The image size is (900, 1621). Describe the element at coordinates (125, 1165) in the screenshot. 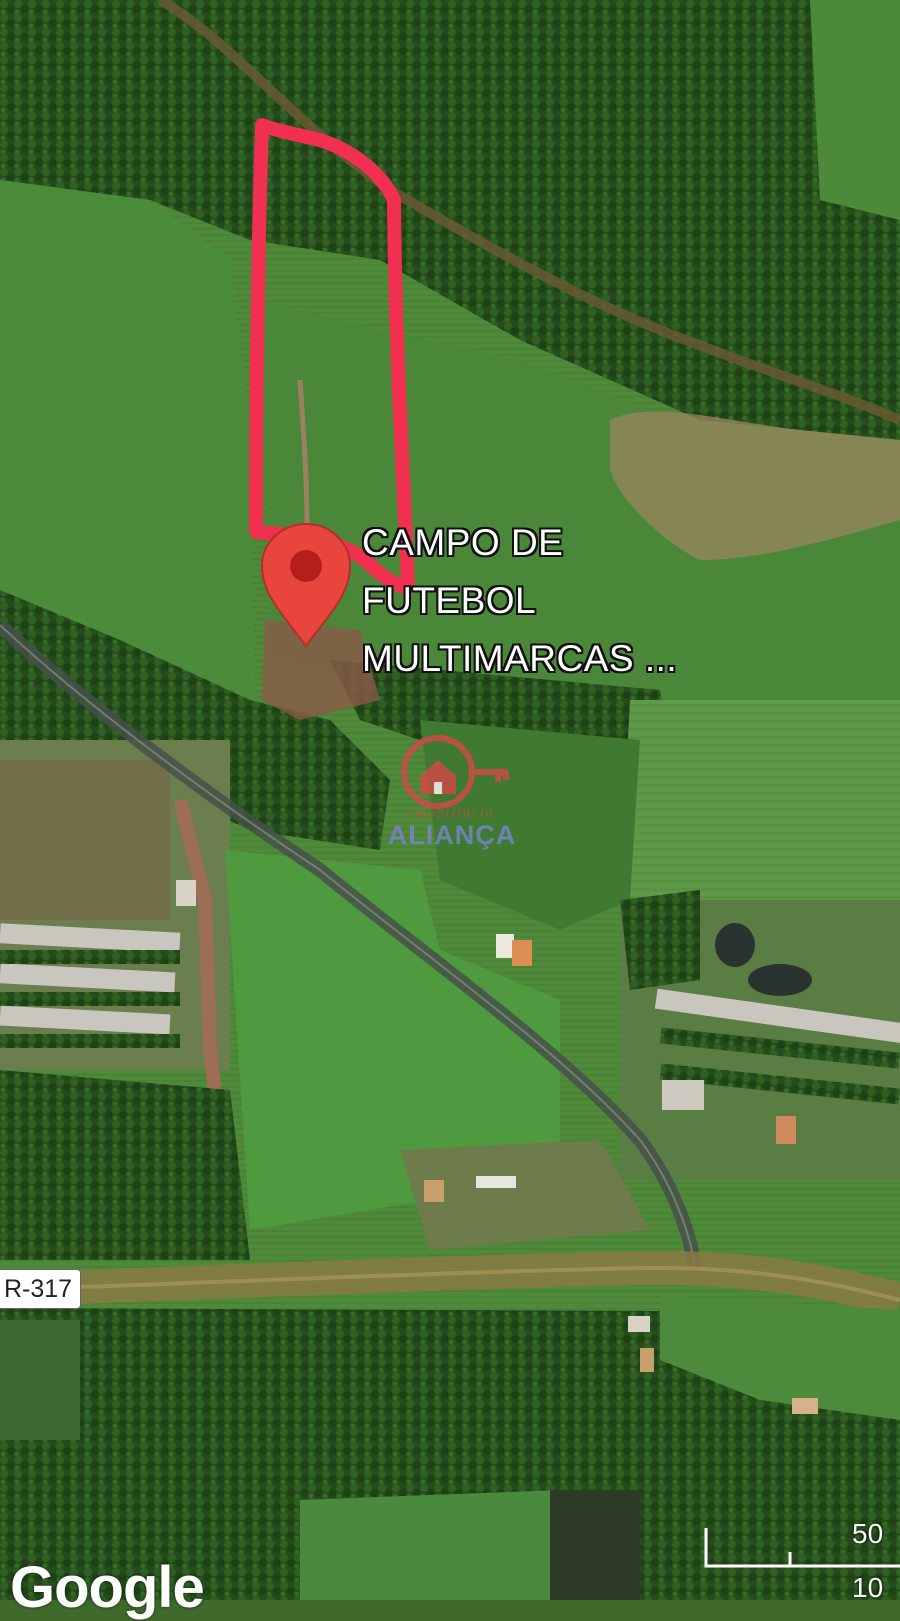

I see `forest-southwest` at that location.